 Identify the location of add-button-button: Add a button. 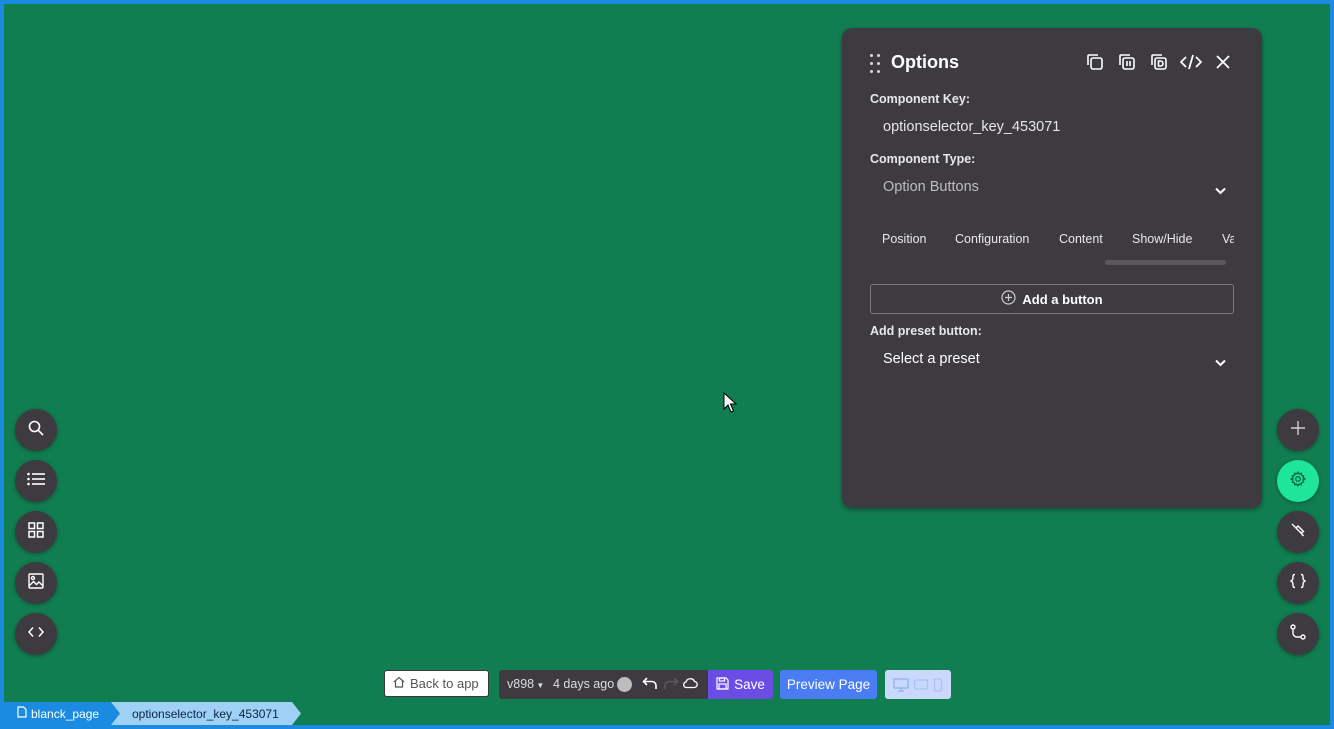
(1052, 299).